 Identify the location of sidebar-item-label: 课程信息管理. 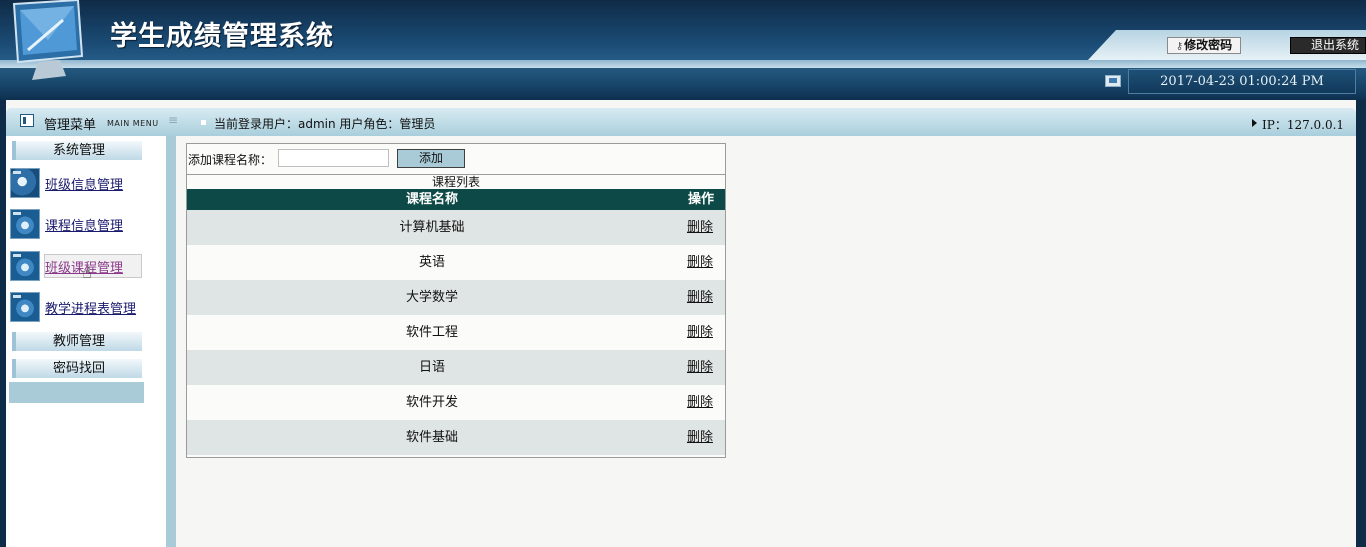
(84, 224).